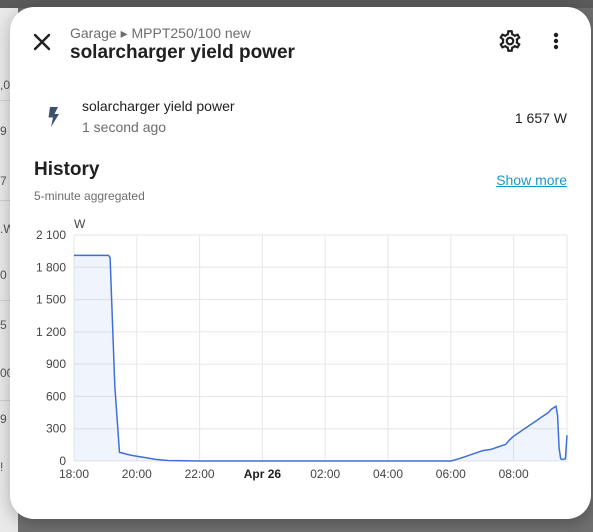 This screenshot has height=532, width=593. I want to click on x-tick-label: 08:00, so click(514, 474).